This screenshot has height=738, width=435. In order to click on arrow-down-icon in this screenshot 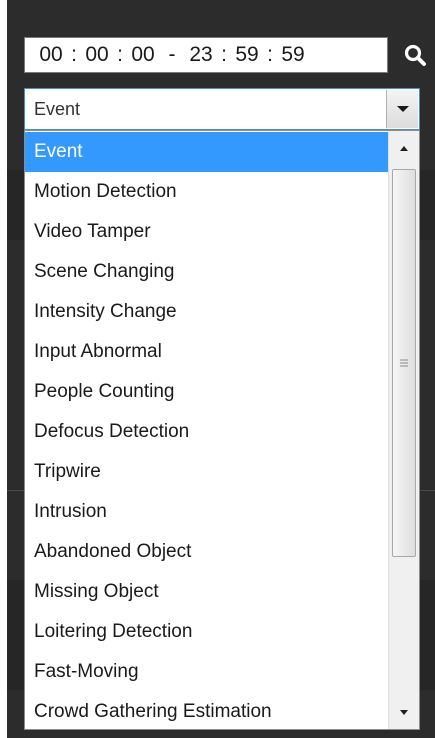, I will do `click(404, 712)`.